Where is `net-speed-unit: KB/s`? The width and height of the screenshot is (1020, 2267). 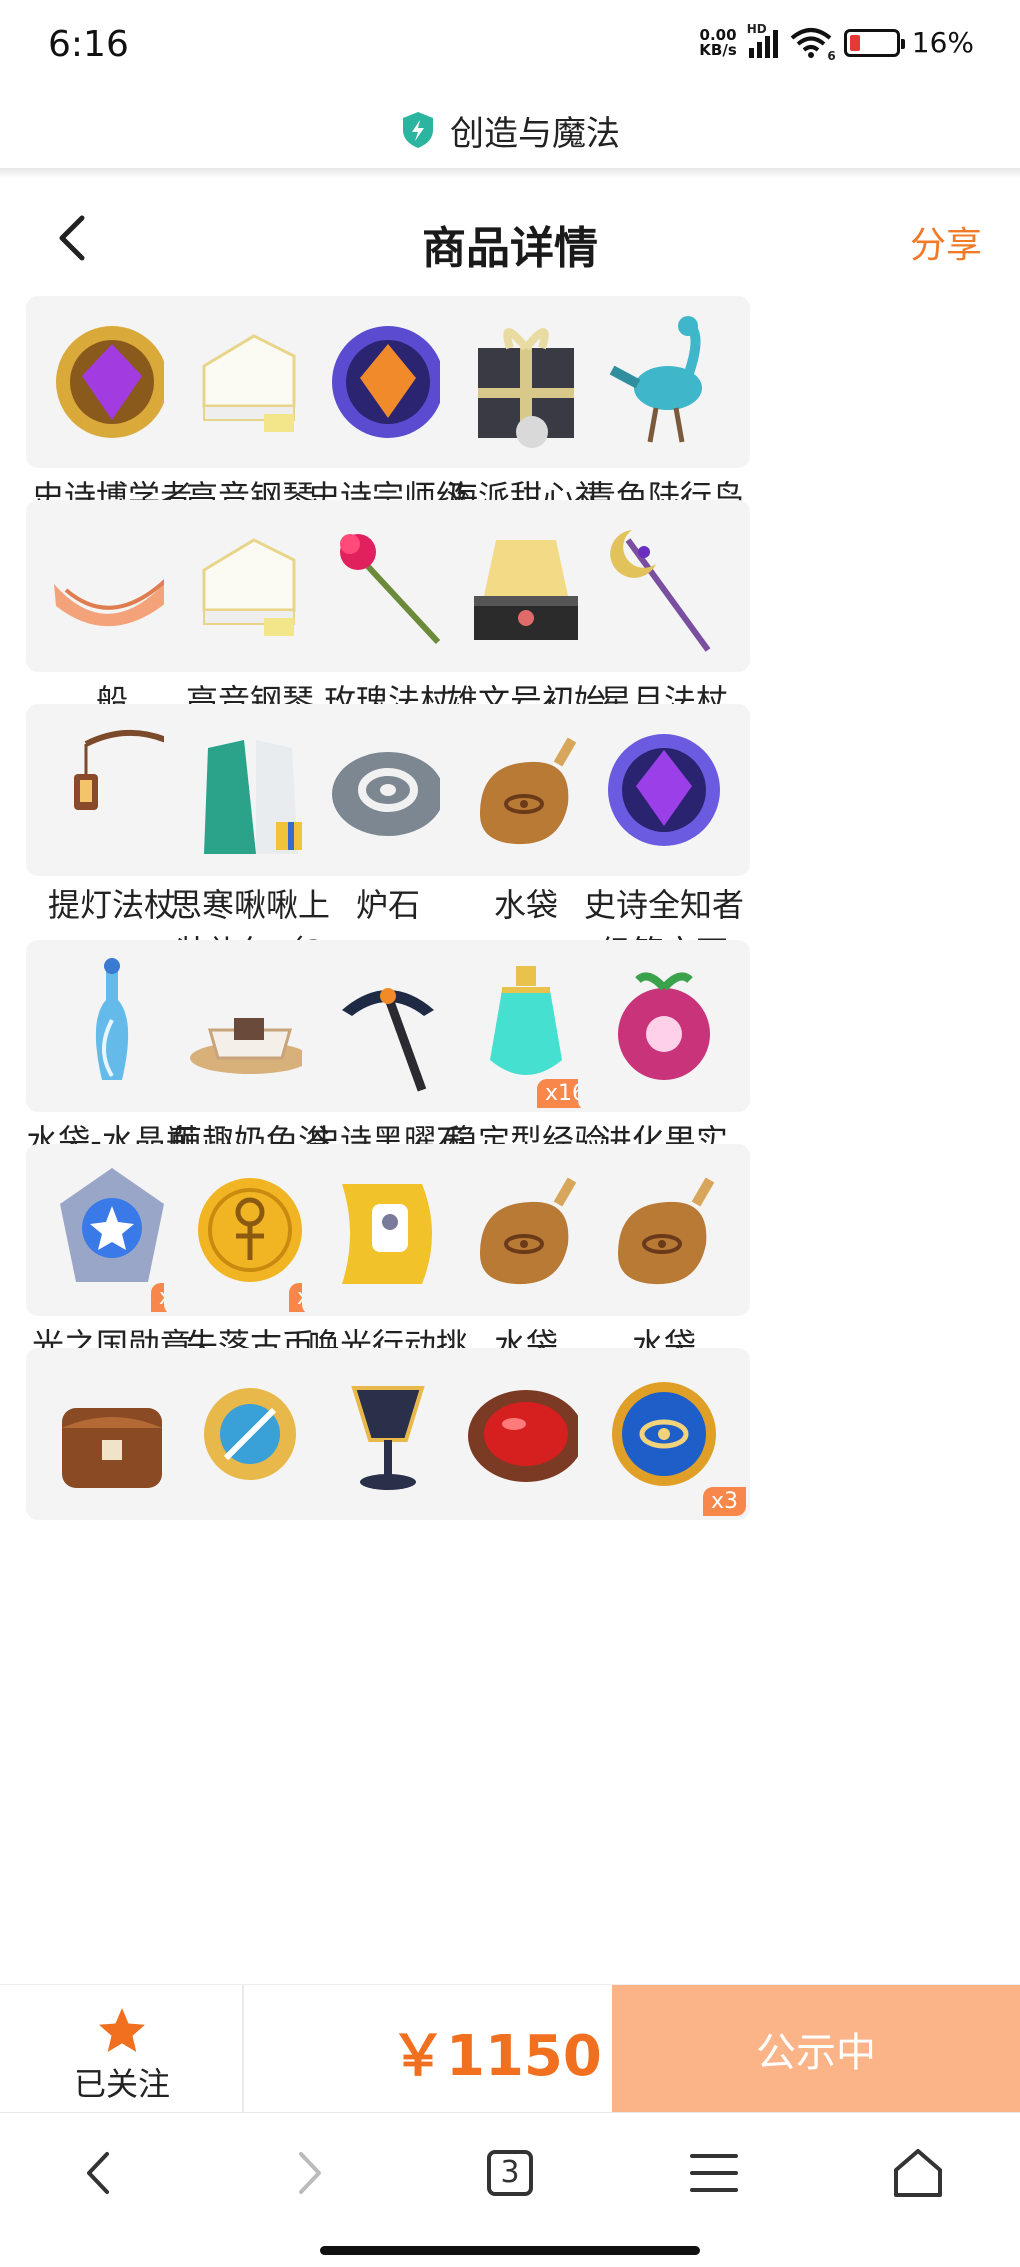 net-speed-unit: KB/s is located at coordinates (718, 49).